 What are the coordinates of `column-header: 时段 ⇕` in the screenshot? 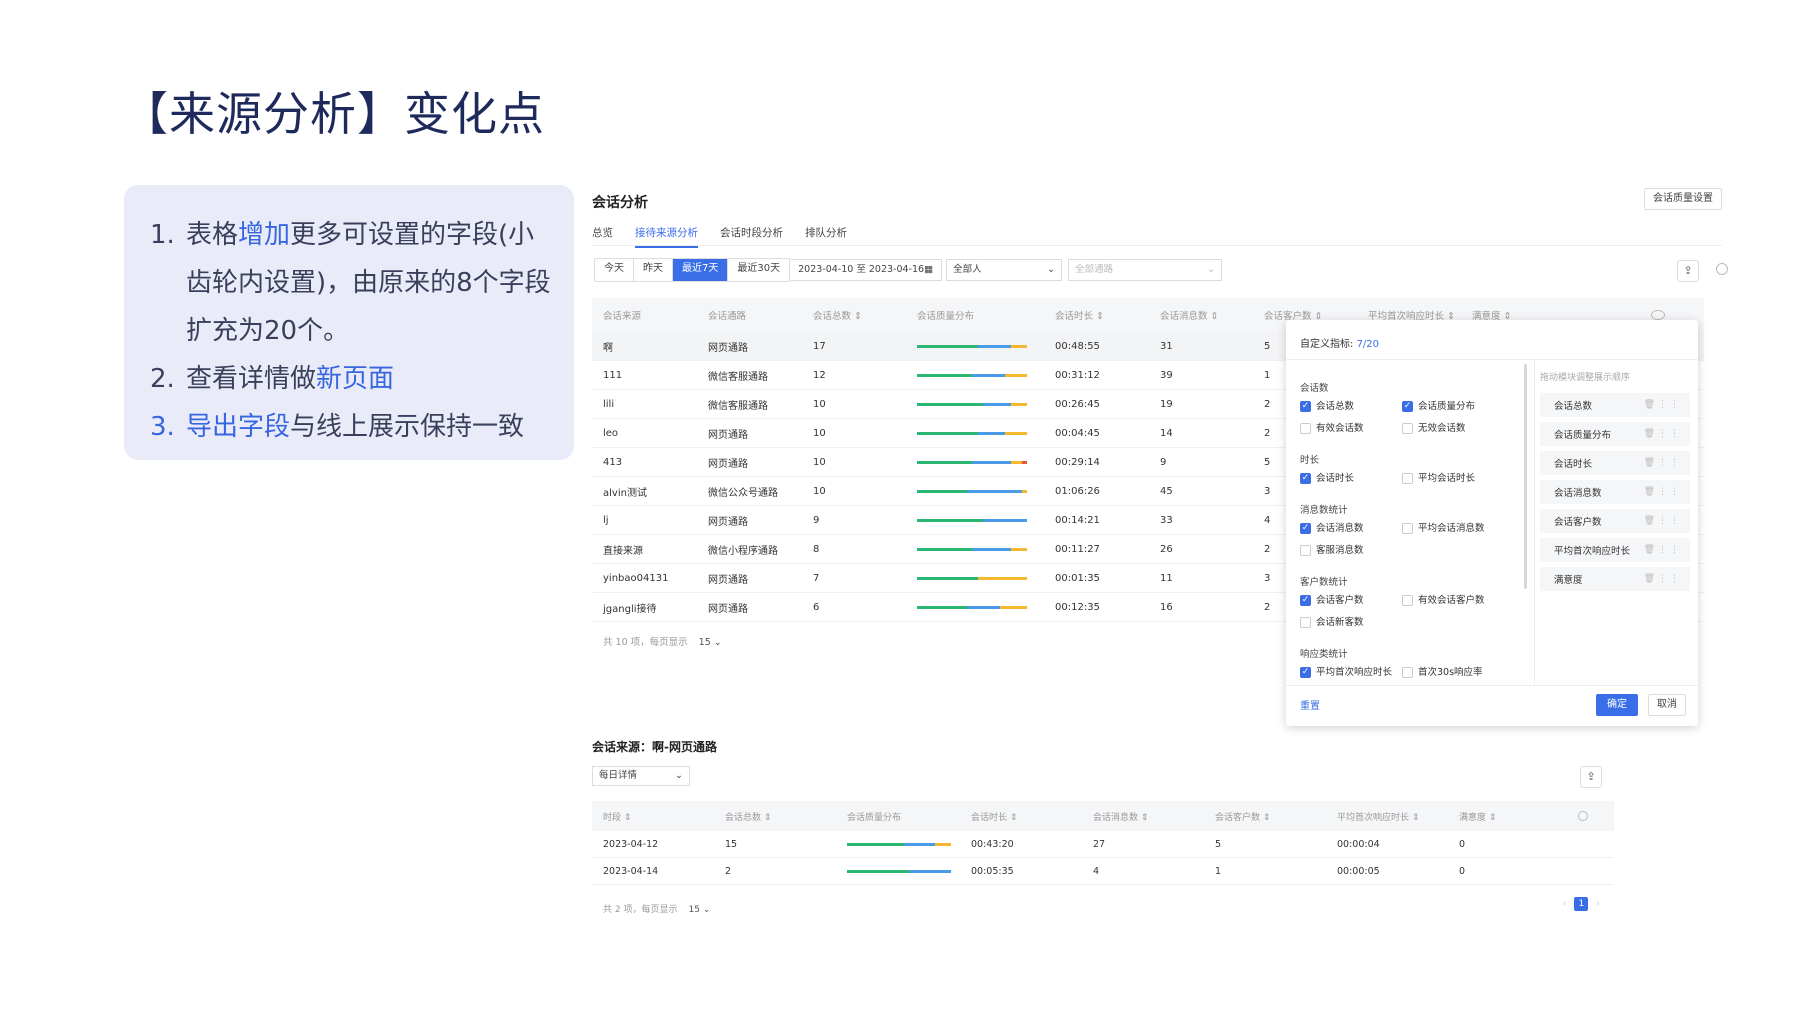 It's located at (653, 816).